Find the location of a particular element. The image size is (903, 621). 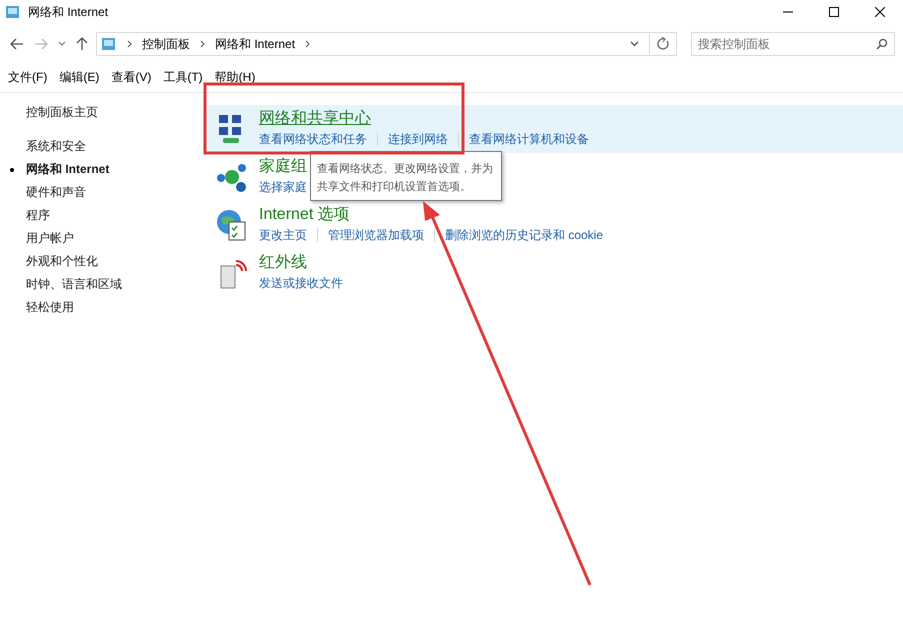

sidebar-item: 硬件和声音 is located at coordinates (48, 192).